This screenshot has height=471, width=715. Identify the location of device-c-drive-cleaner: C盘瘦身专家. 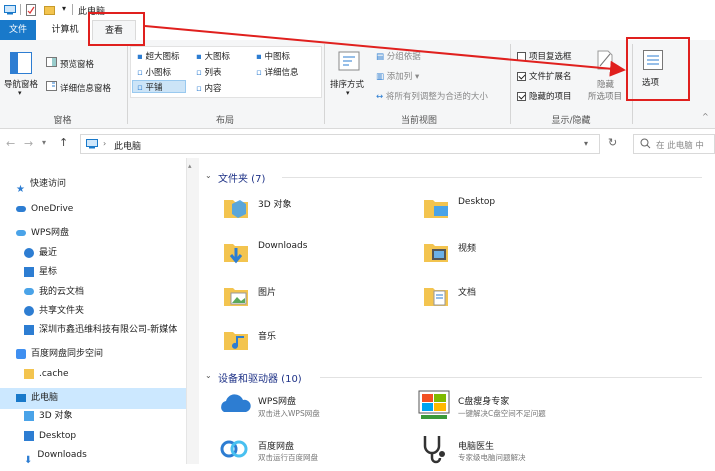
(483, 400).